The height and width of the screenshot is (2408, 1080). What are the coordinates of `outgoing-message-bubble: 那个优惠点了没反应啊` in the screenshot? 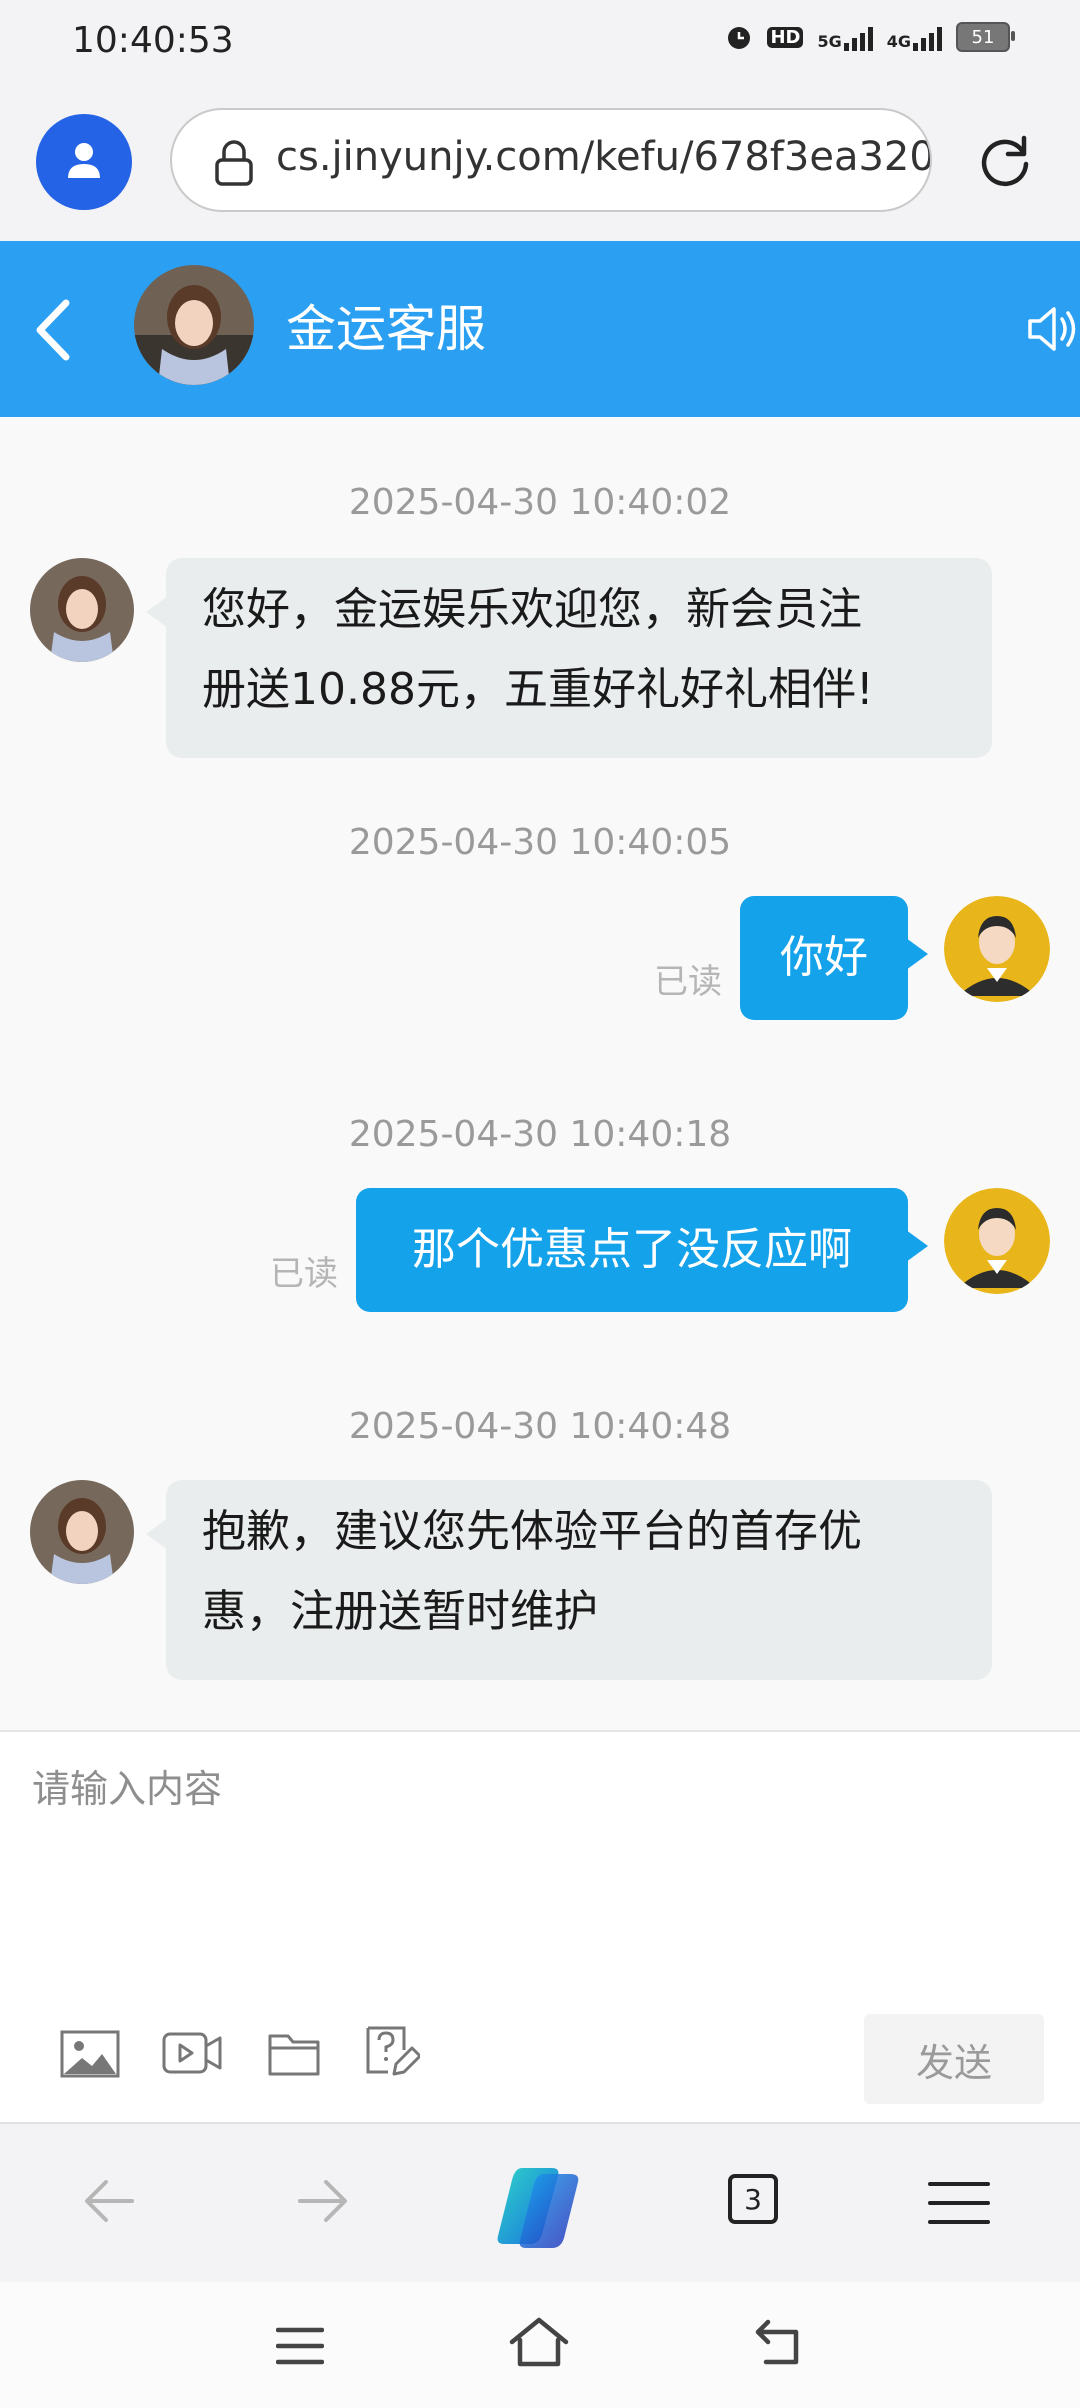 It's located at (642, 1250).